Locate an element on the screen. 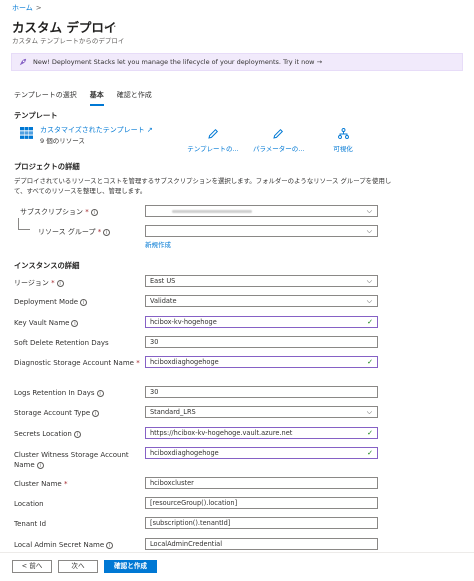 The width and height of the screenshot is (474, 581). location-label-text: Location is located at coordinates (29, 504).